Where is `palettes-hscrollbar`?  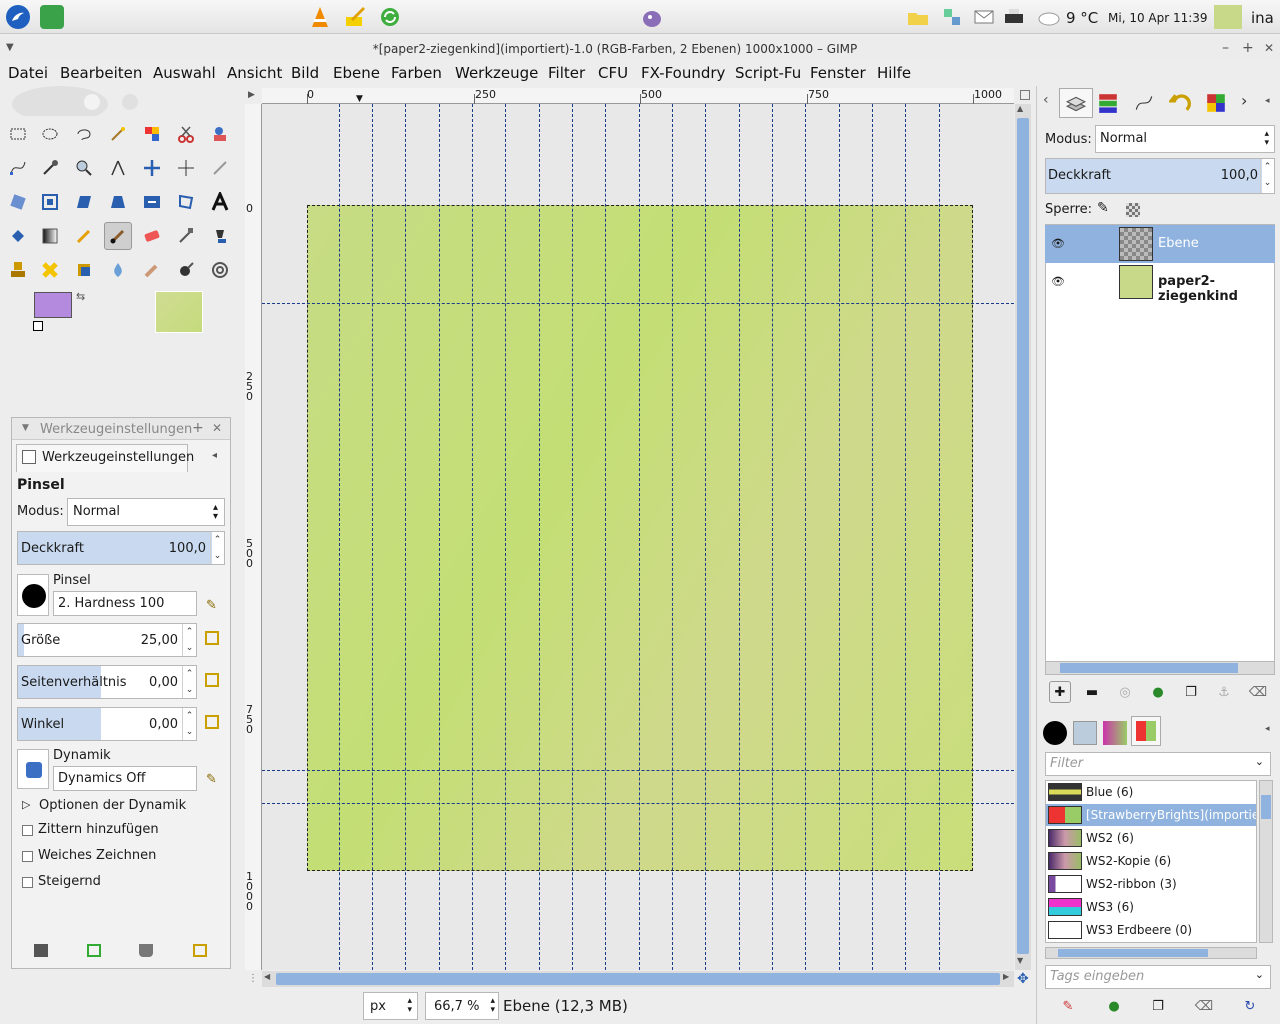 palettes-hscrollbar is located at coordinates (1151, 953).